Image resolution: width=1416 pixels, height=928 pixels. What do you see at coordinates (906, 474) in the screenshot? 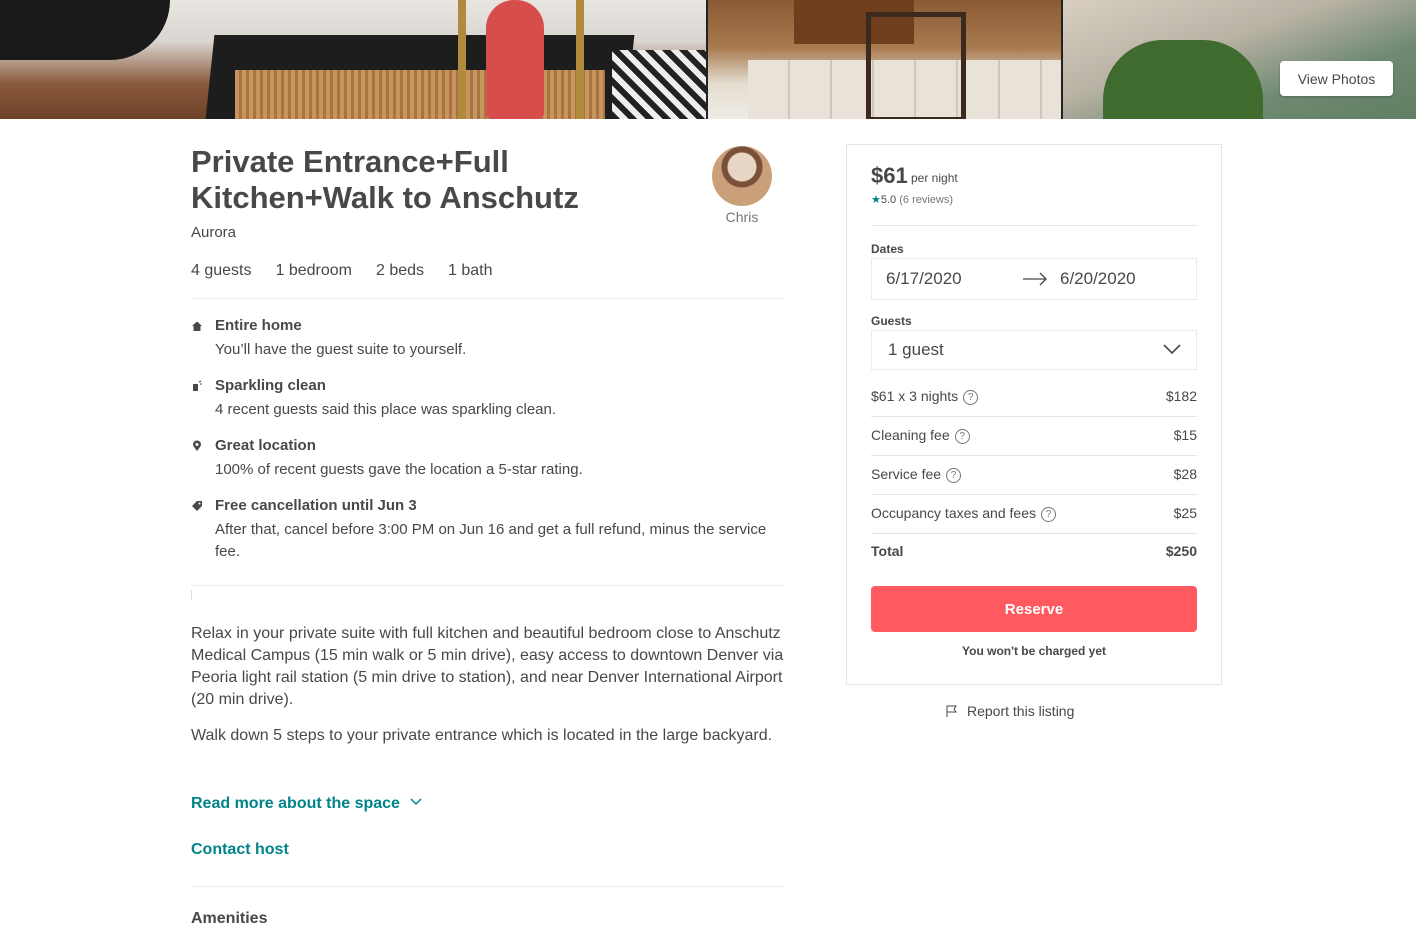
I see `fee-label: Service fee` at bounding box center [906, 474].